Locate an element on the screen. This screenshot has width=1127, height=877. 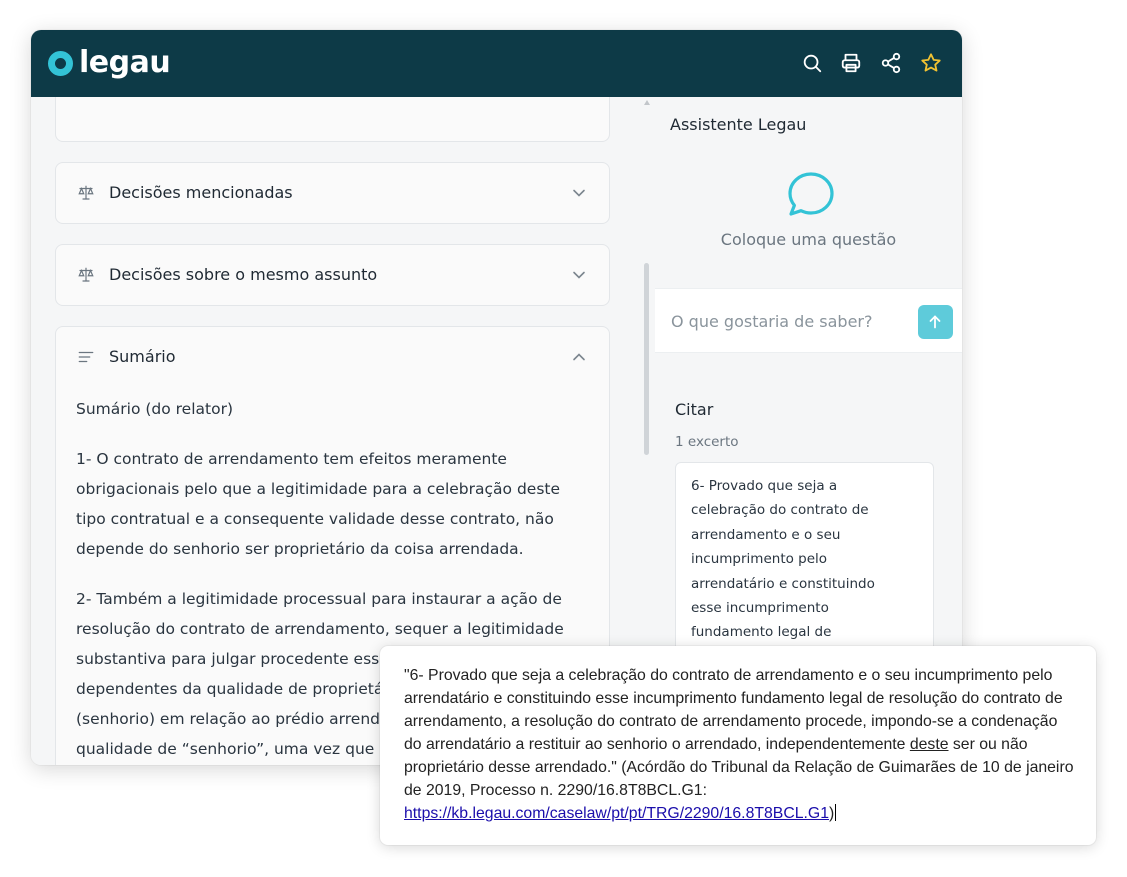
logo-mark is located at coordinates (60, 63).